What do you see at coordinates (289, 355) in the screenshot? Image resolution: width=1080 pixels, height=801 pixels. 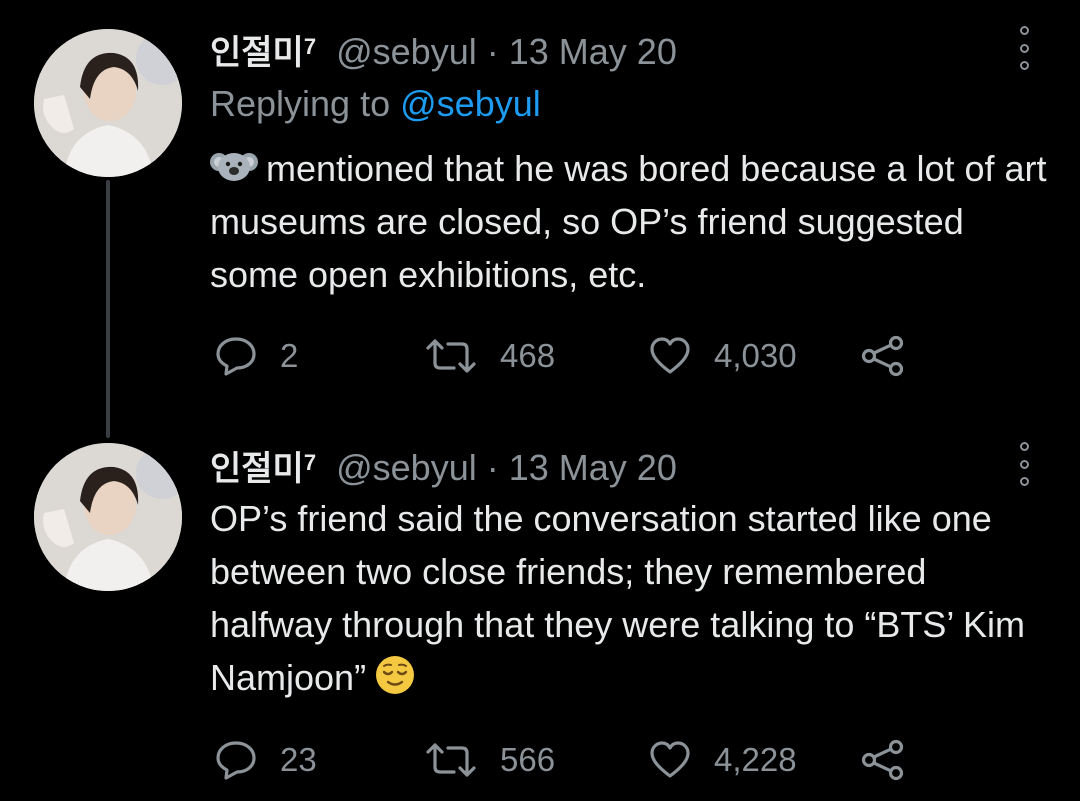 I see `reply-count: 2` at bounding box center [289, 355].